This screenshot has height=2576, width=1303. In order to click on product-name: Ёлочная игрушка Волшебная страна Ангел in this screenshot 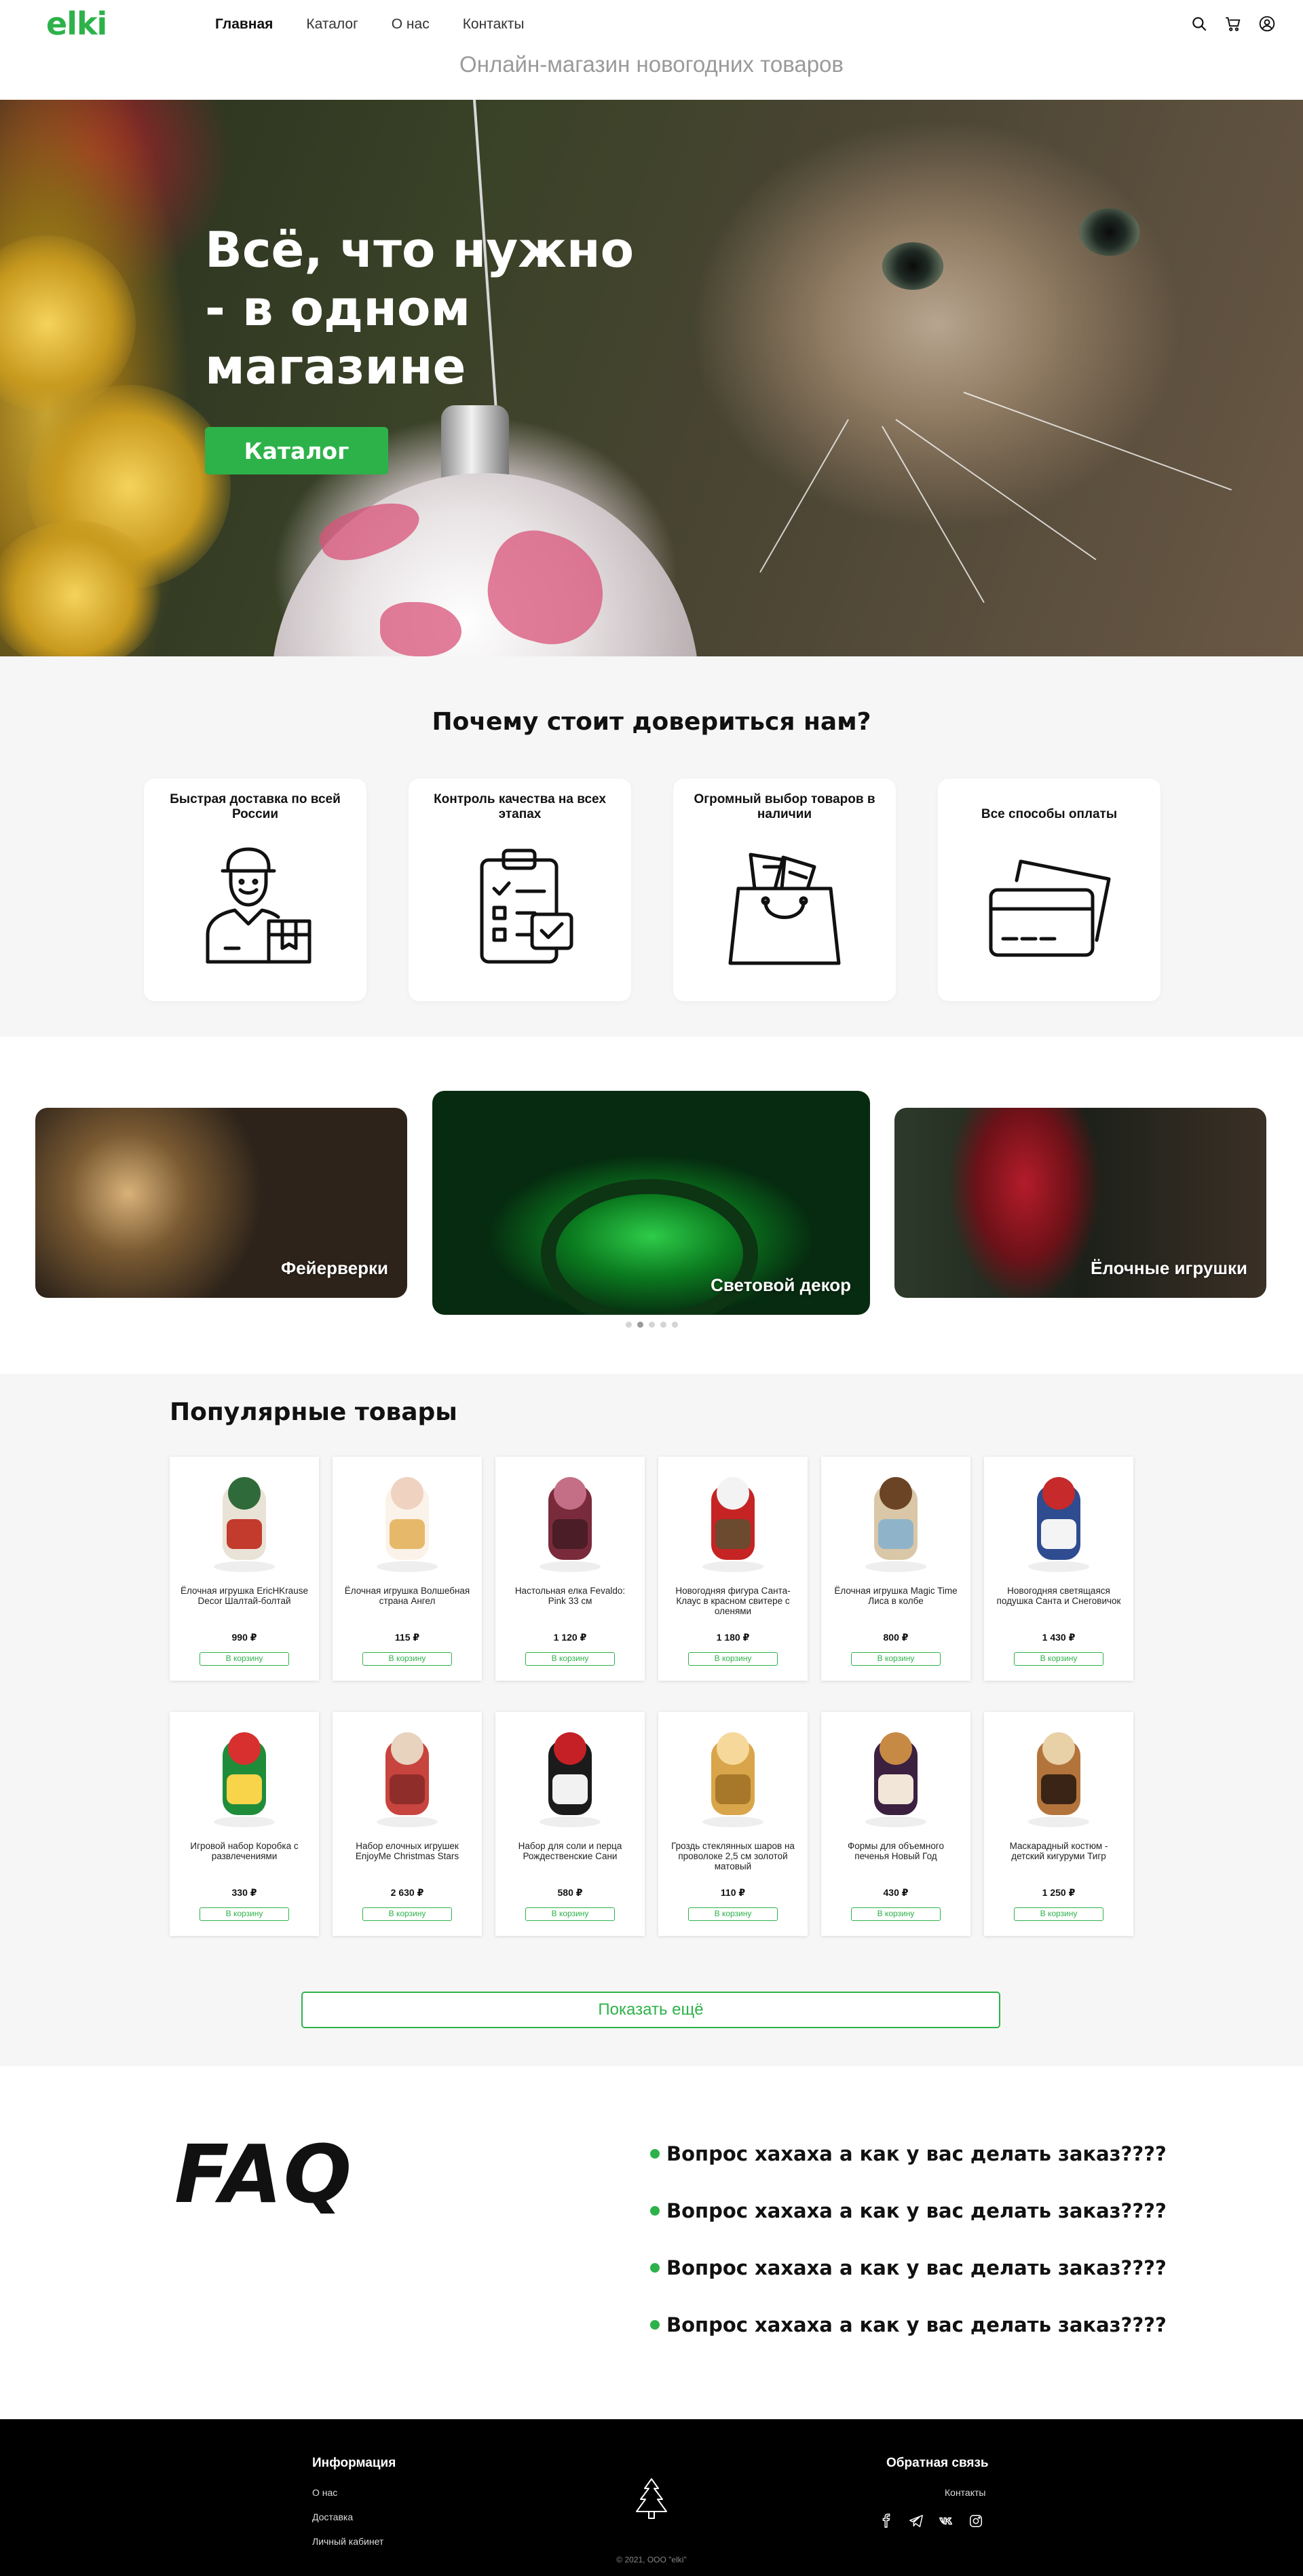, I will do `click(407, 1602)`.